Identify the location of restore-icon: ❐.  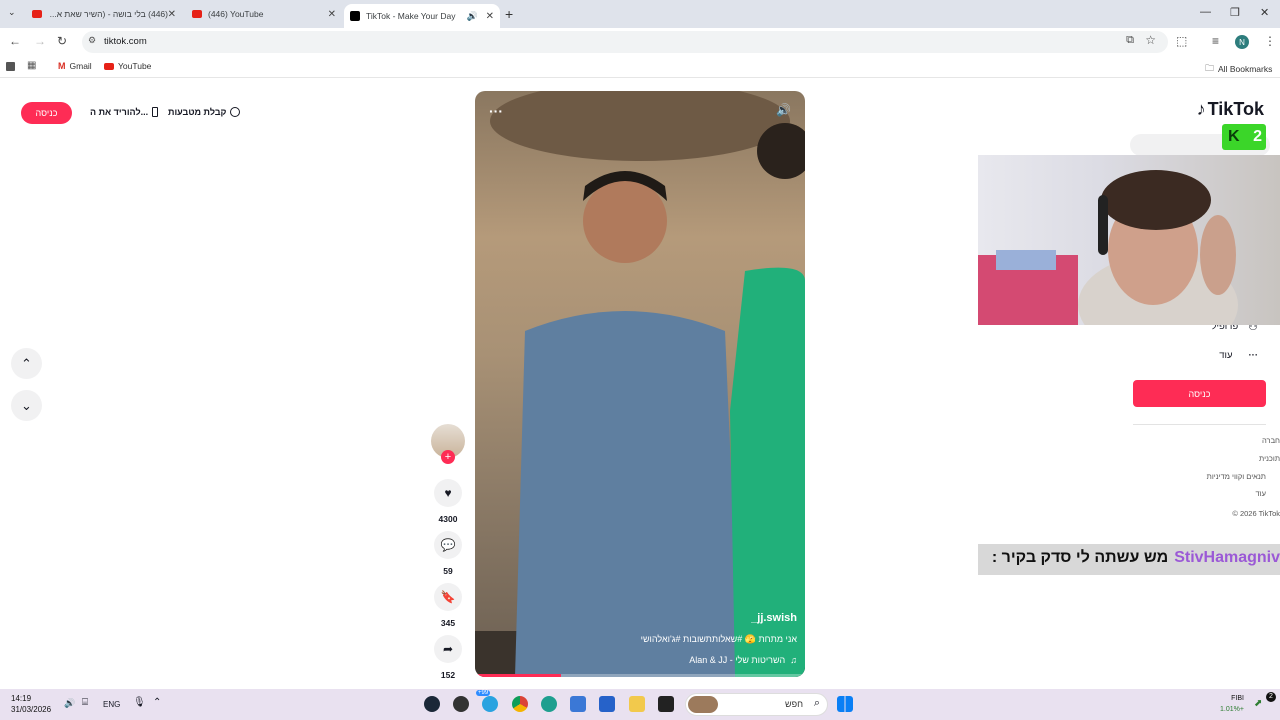
(1235, 12).